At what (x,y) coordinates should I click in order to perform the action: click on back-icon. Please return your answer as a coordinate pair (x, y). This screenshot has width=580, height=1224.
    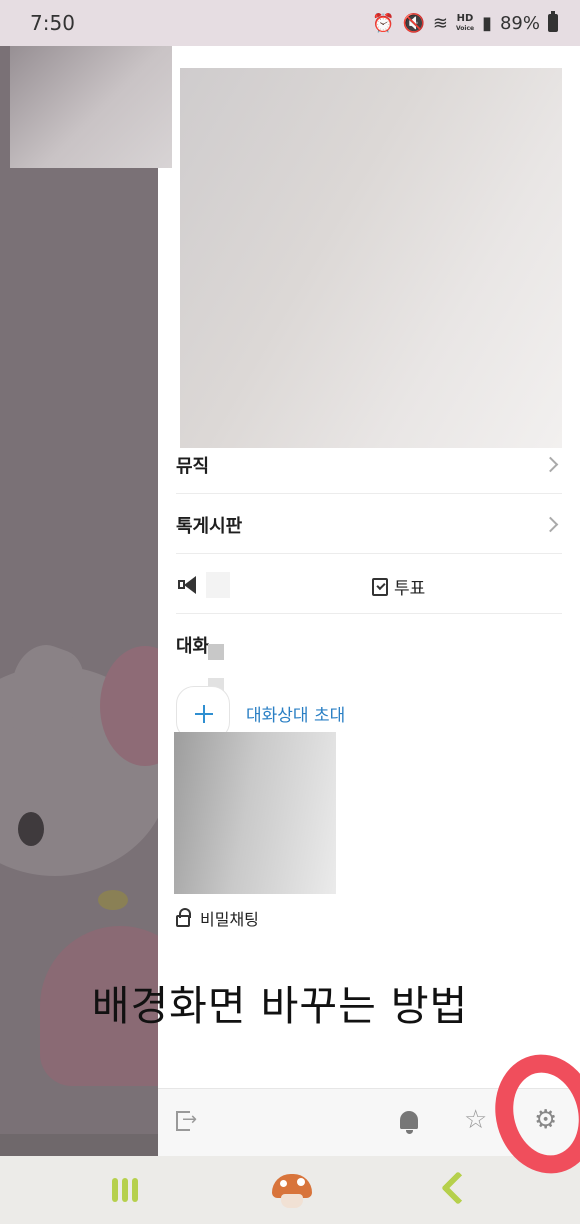
    Looking at the image, I should click on (458, 1188).